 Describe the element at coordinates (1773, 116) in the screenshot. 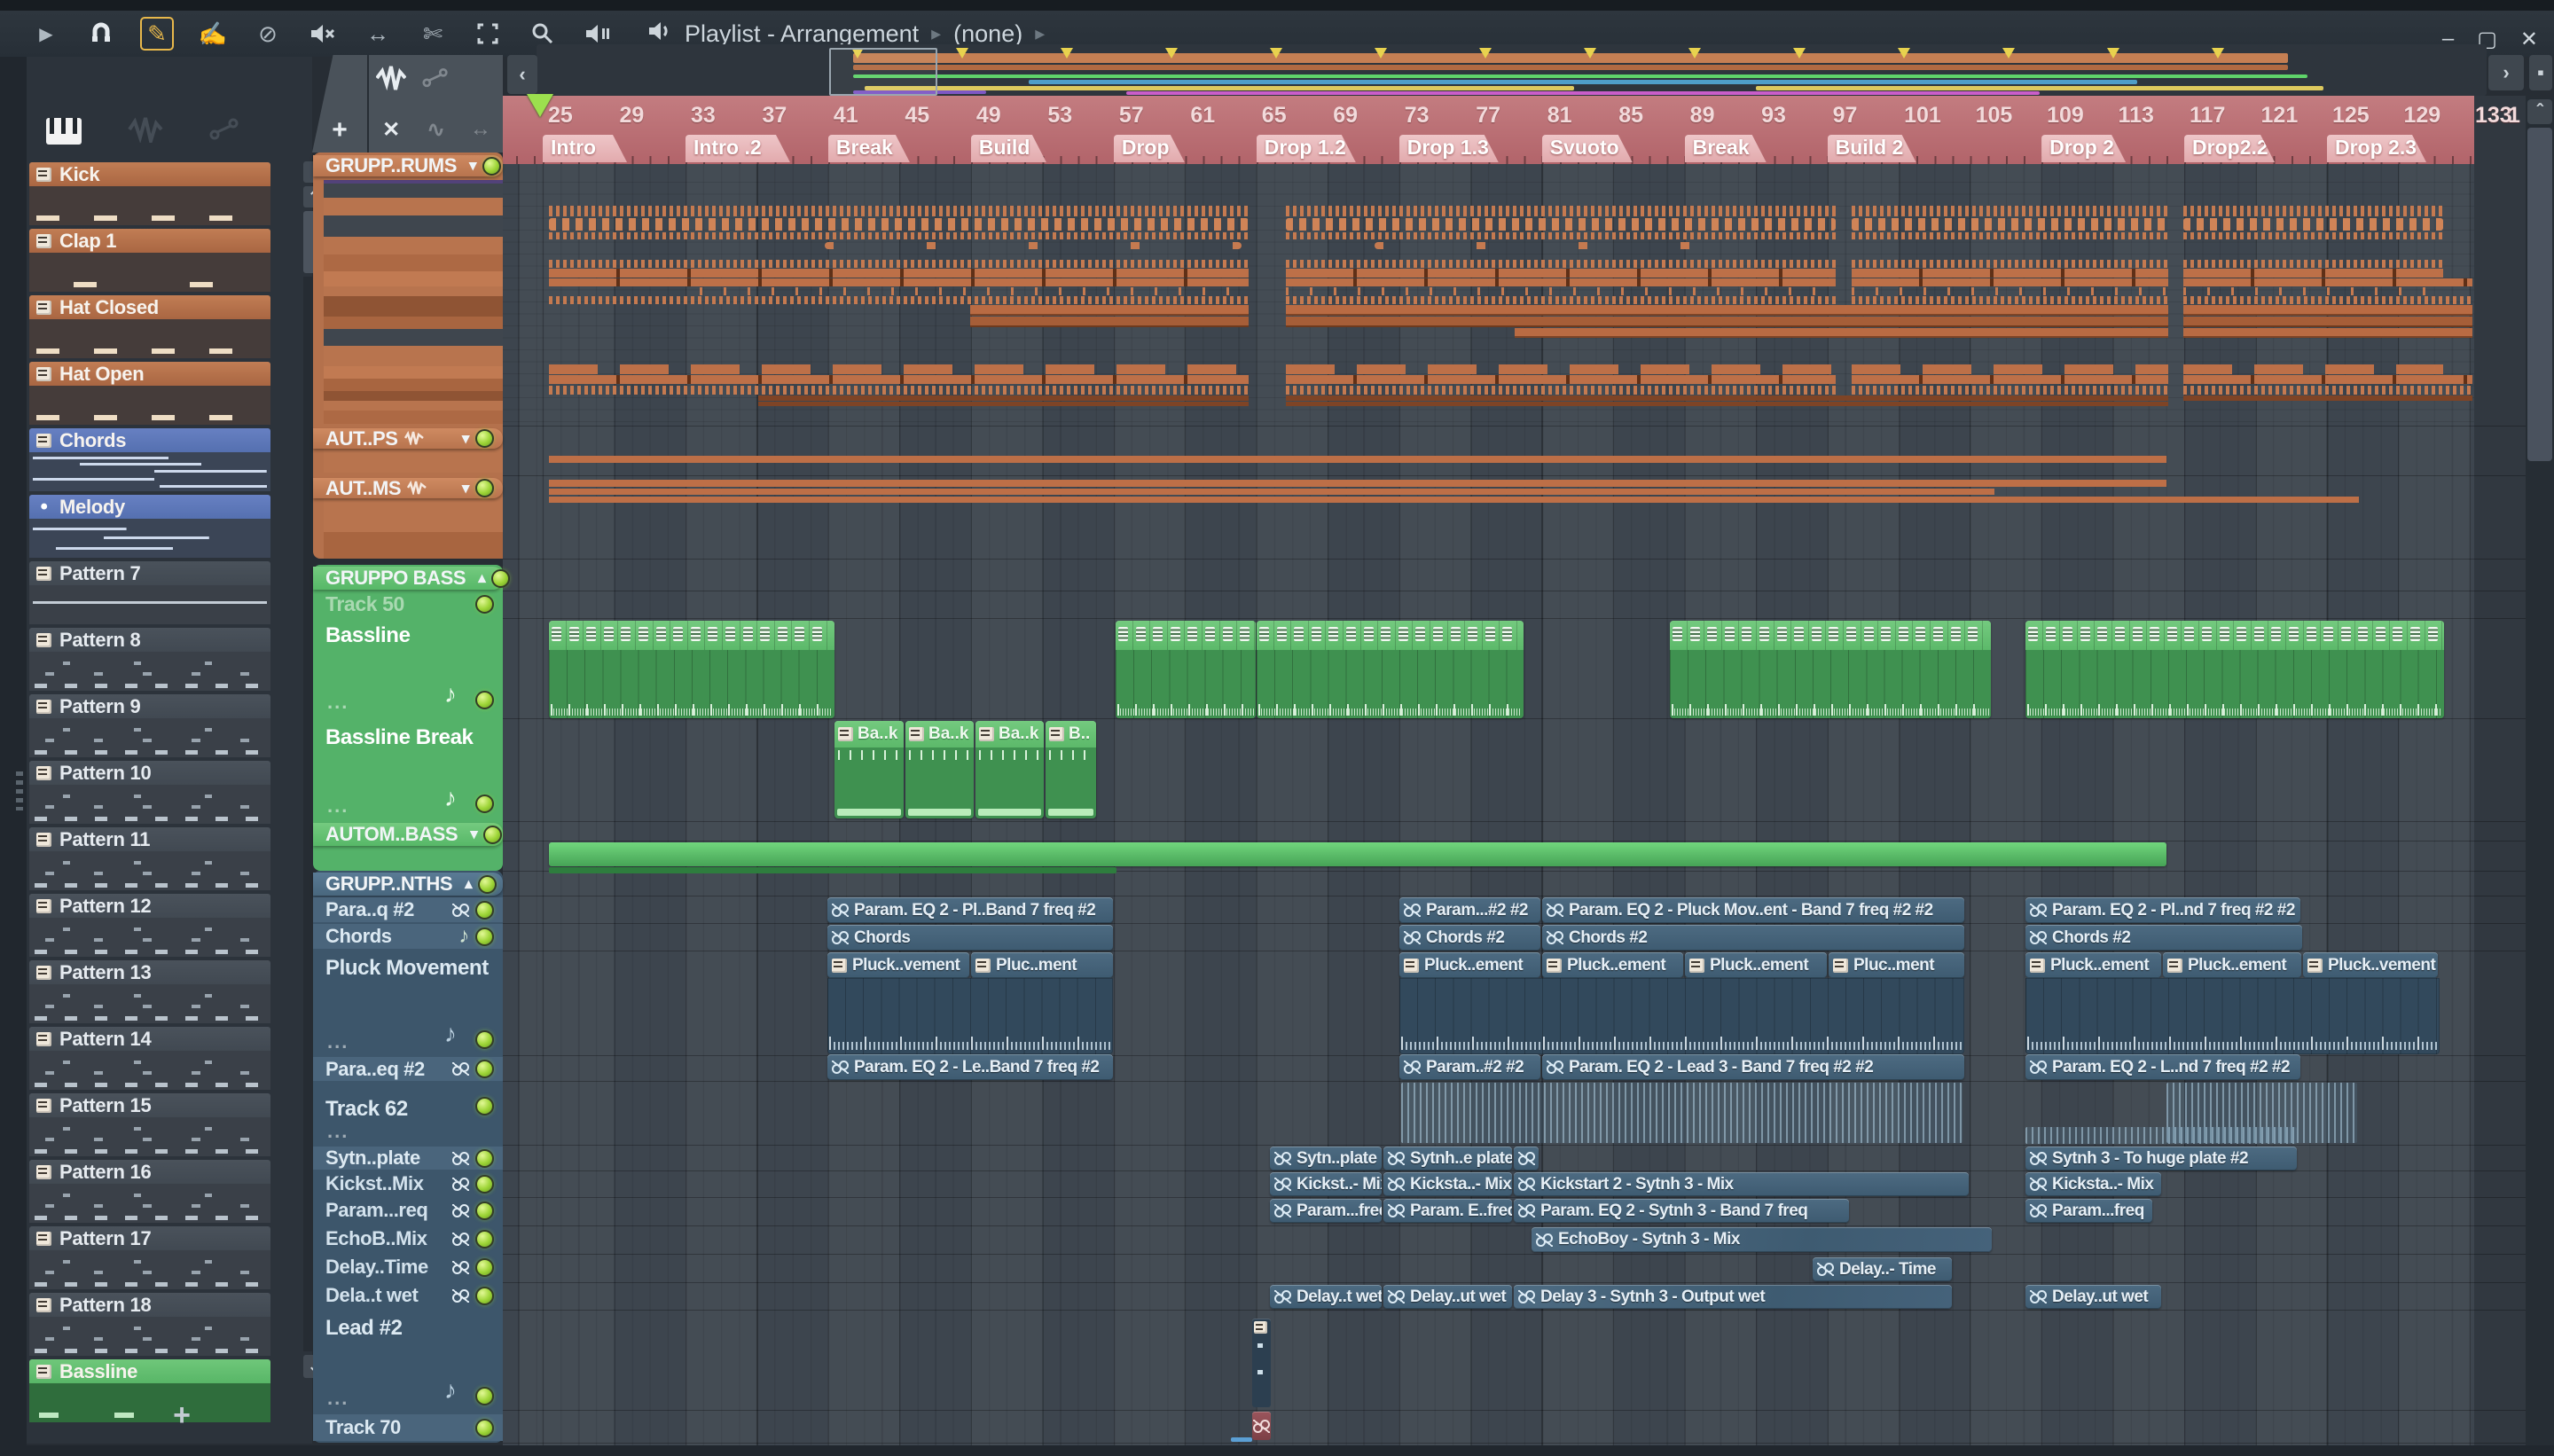

I see `timeline-bar-number: 93` at that location.